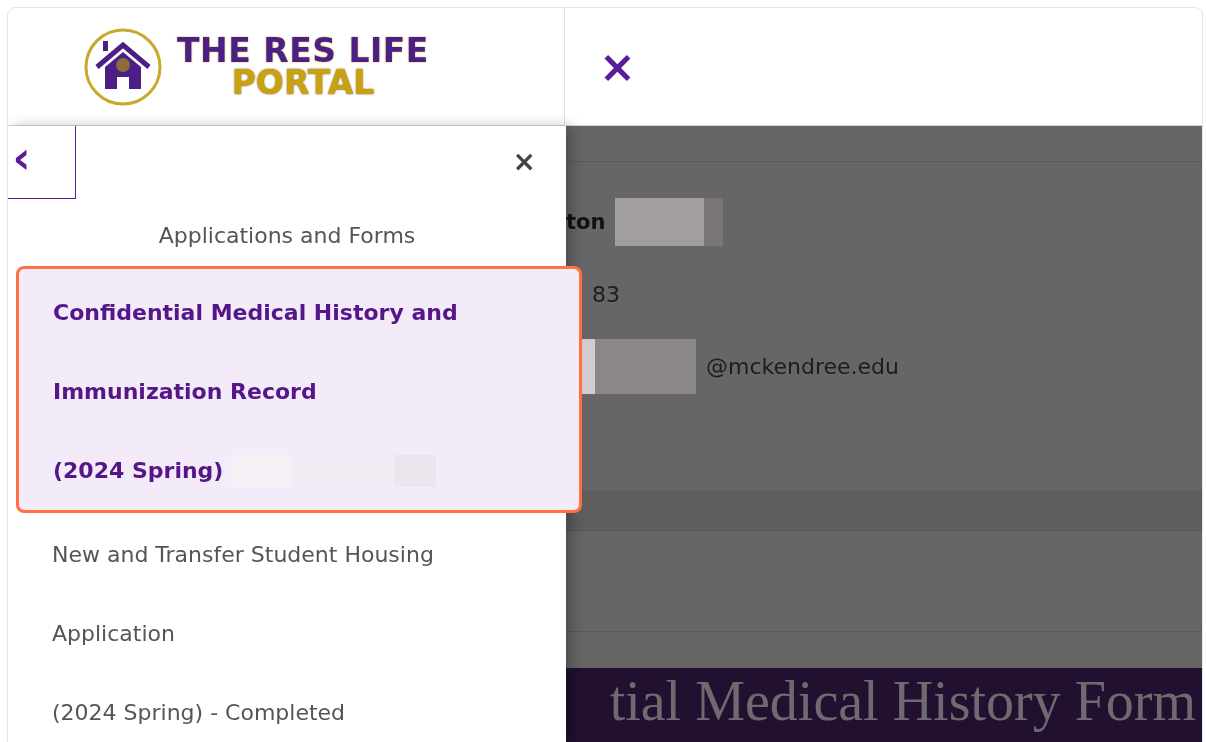 This screenshot has height=742, width=1206. What do you see at coordinates (303, 51) in the screenshot?
I see `logo-title: THE RES LIFE` at bounding box center [303, 51].